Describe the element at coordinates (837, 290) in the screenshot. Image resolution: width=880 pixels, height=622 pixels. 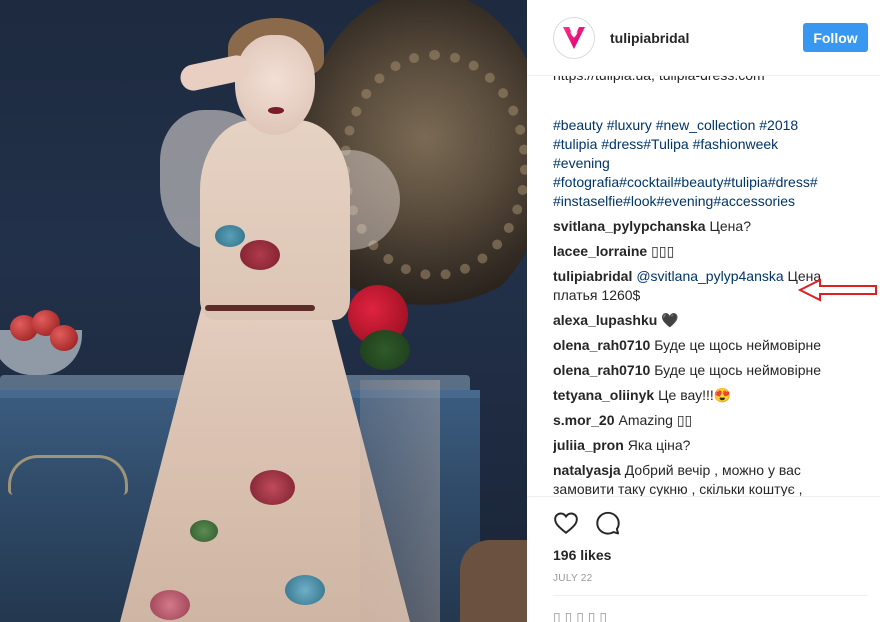
I see `annotation-arrow-icon` at that location.